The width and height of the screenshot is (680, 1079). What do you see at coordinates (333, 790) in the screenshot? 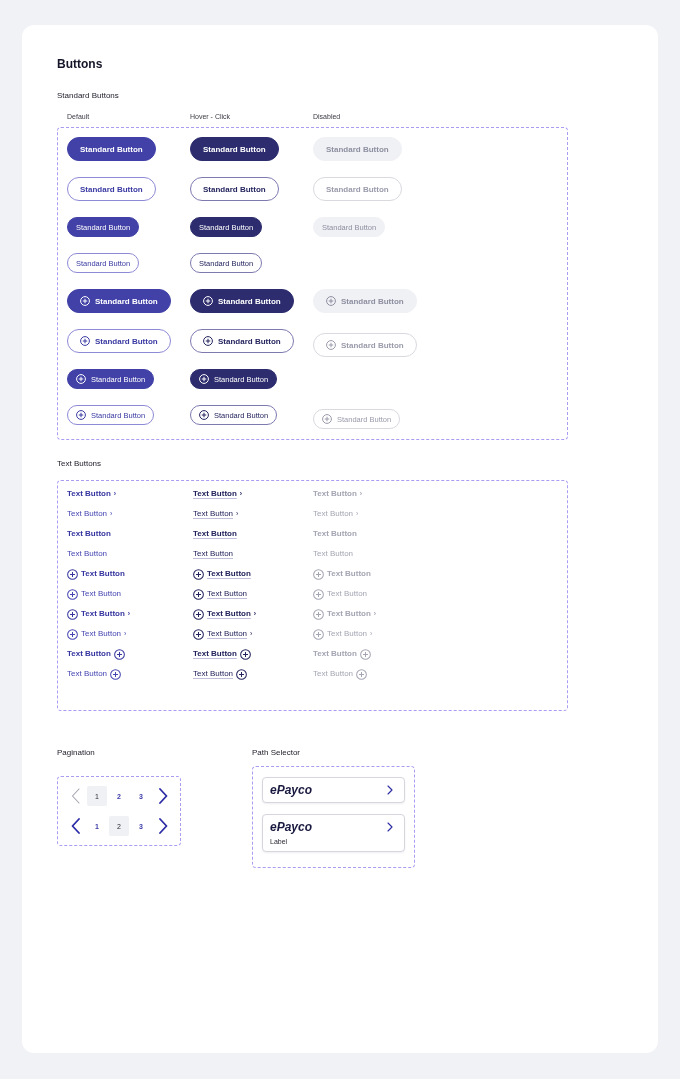
I see `path-option-card: ePayco` at bounding box center [333, 790].